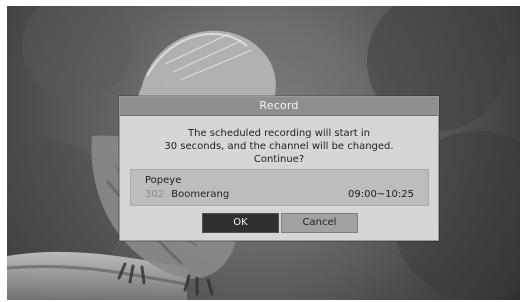 The image size is (525, 302). Describe the element at coordinates (200, 194) in the screenshot. I see `channel-name: Boomerang` at that location.